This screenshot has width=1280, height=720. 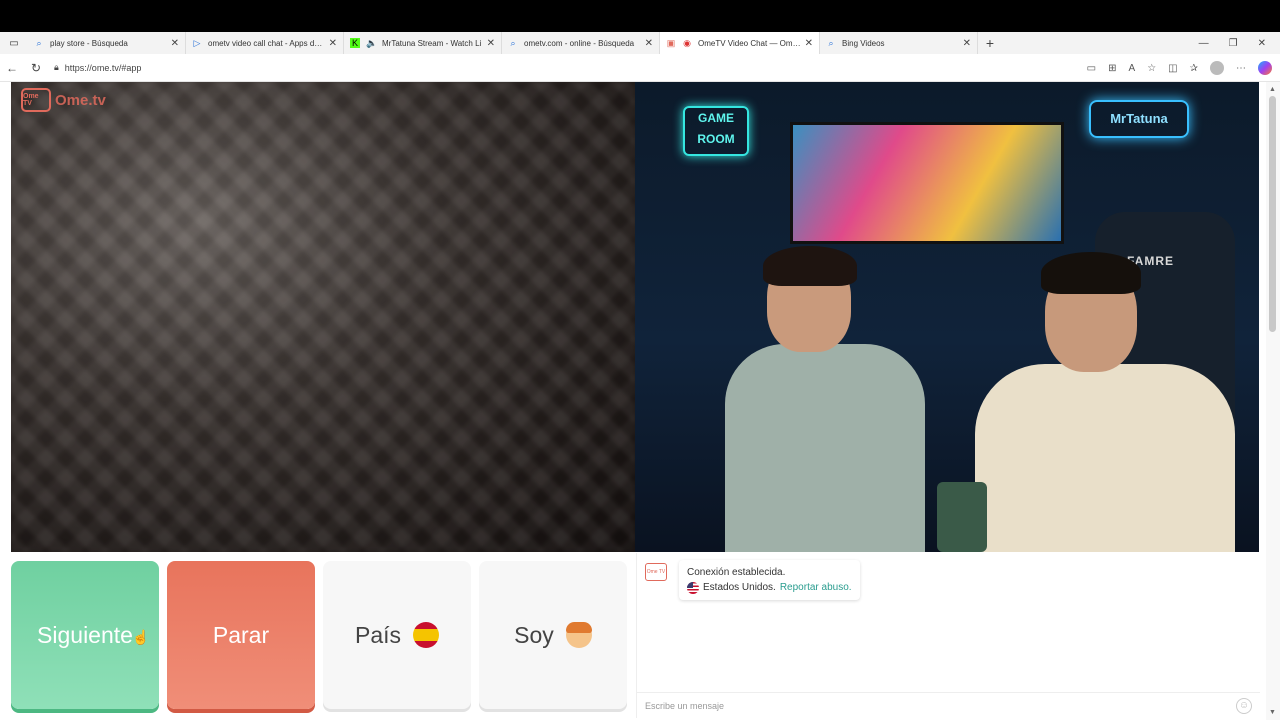 I want to click on workspaces-icon: ▭, so click(x=14, y=43).